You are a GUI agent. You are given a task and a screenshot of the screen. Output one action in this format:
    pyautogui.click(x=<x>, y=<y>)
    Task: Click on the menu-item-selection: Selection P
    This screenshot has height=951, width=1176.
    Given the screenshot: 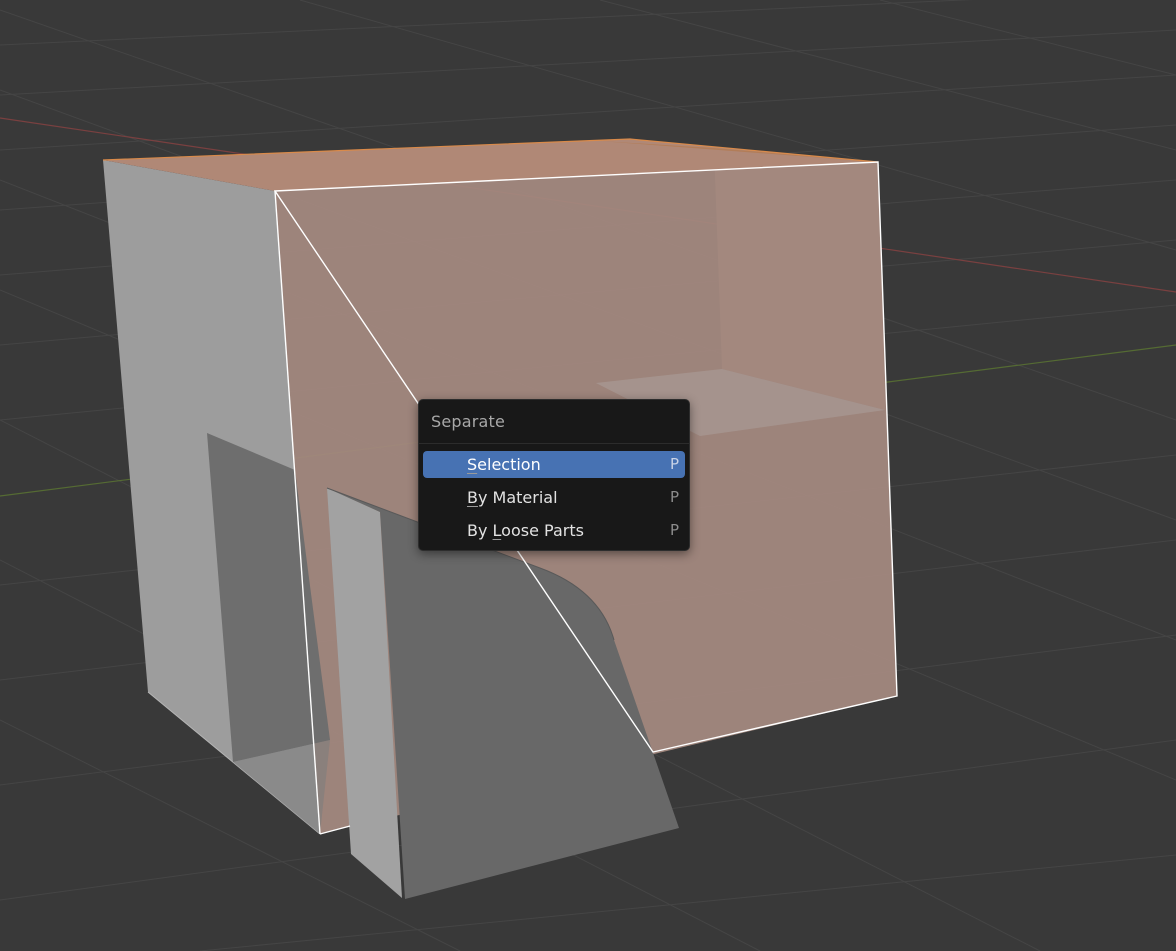 What is the action you would take?
    pyautogui.click(x=554, y=464)
    